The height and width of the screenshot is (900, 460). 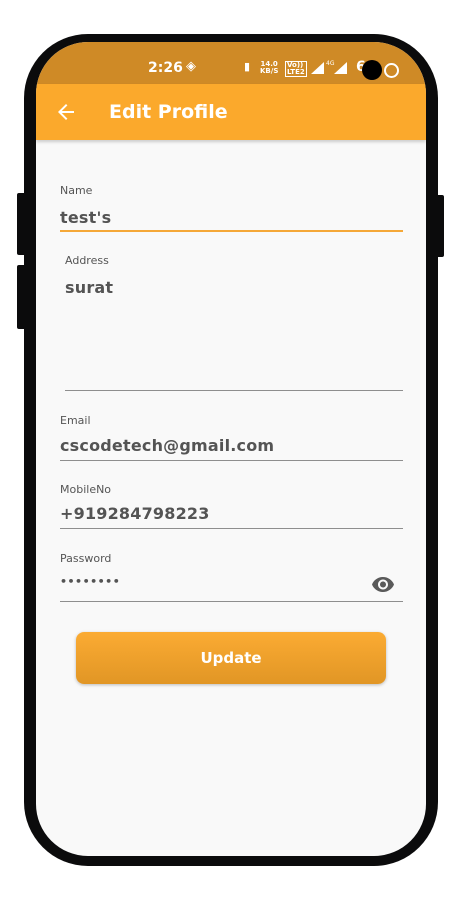 I want to click on email-underline, so click(x=231, y=460).